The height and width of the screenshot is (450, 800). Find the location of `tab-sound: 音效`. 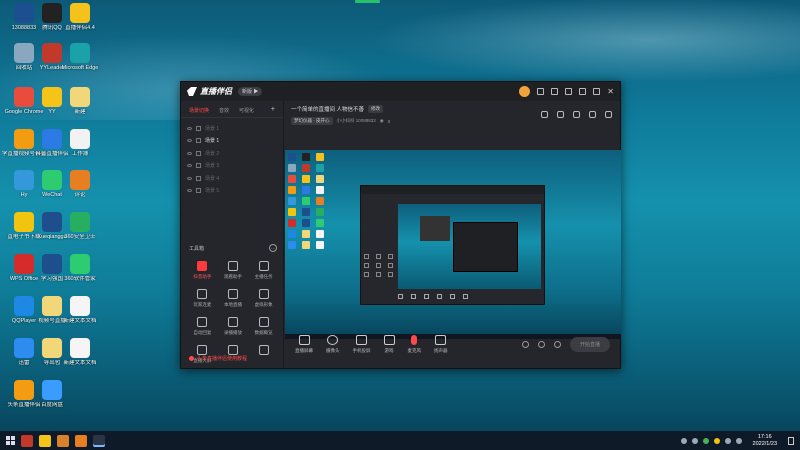

tab-sound: 音效 is located at coordinates (224, 110).